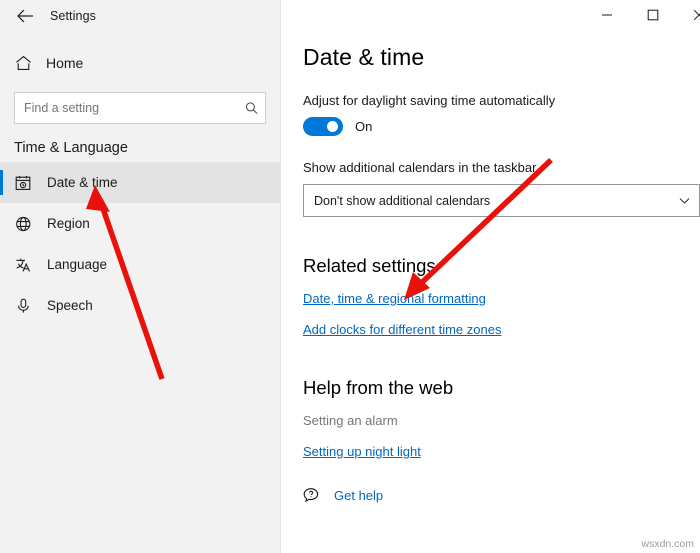 The height and width of the screenshot is (553, 700). I want to click on sidebar-item-region: Region, so click(140, 223).